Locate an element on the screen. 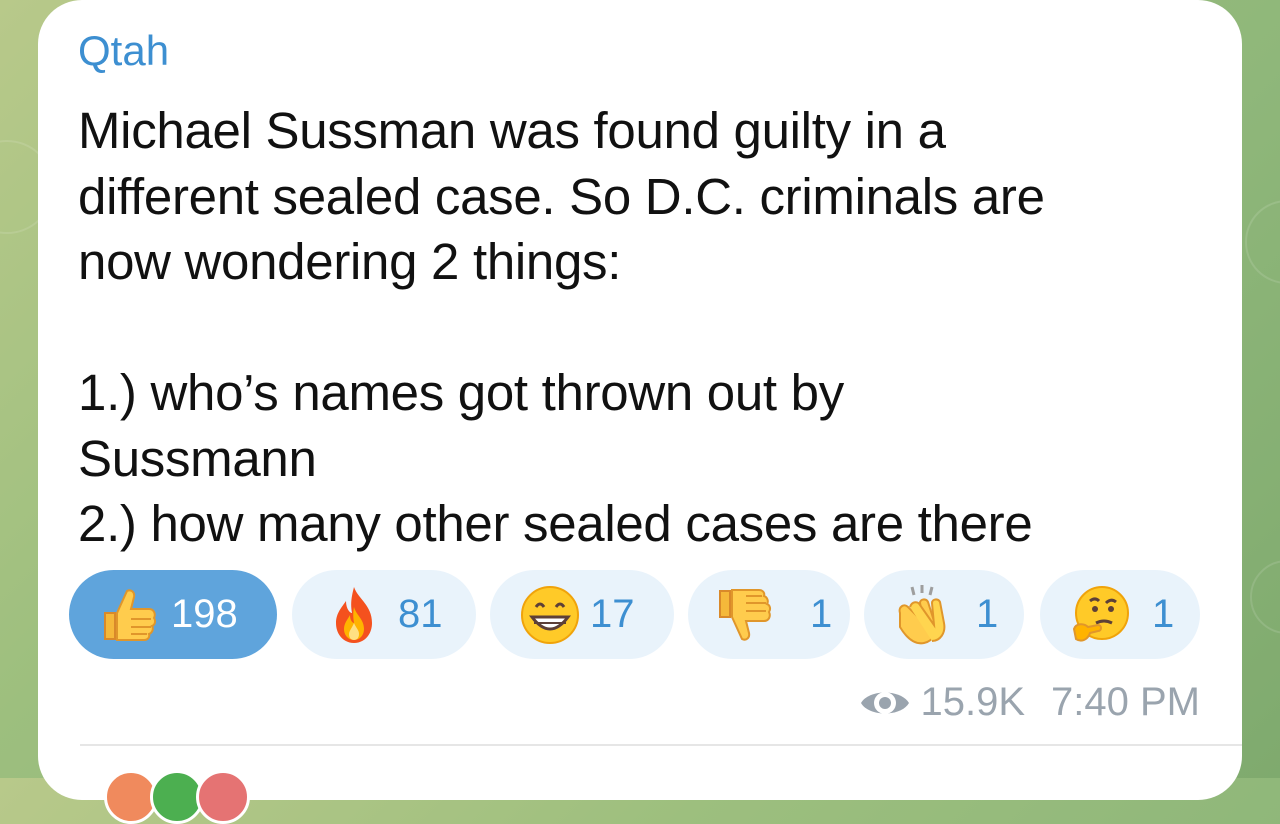  reaction-grinning-face: 17 is located at coordinates (582, 614).